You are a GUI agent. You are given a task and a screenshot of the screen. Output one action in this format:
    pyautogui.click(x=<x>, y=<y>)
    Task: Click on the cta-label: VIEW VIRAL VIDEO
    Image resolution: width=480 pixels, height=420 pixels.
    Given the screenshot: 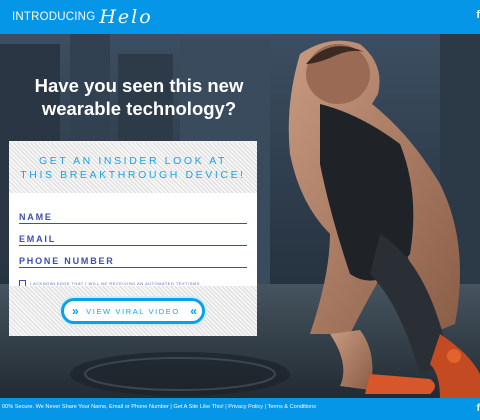 What is the action you would take?
    pyautogui.click(x=133, y=311)
    